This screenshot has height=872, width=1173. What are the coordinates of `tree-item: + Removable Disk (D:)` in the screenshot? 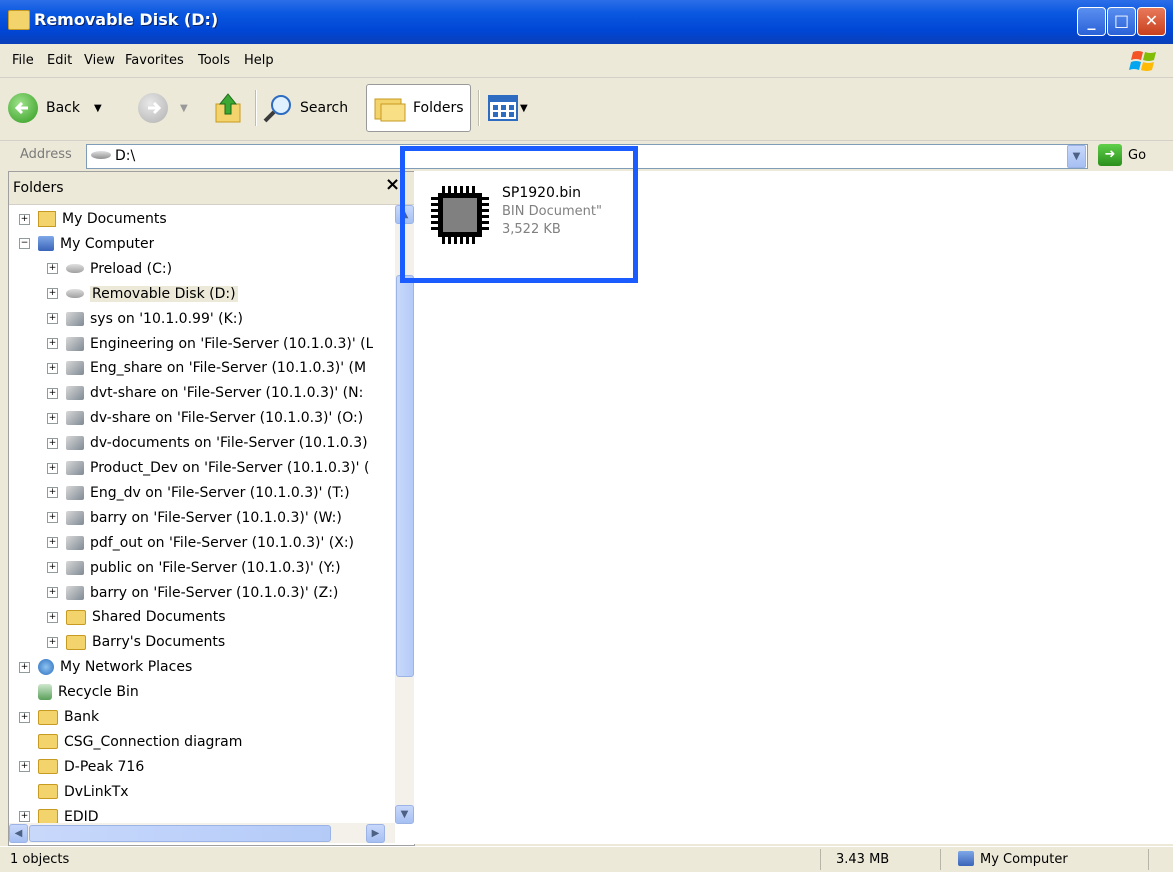 It's located at (142, 294).